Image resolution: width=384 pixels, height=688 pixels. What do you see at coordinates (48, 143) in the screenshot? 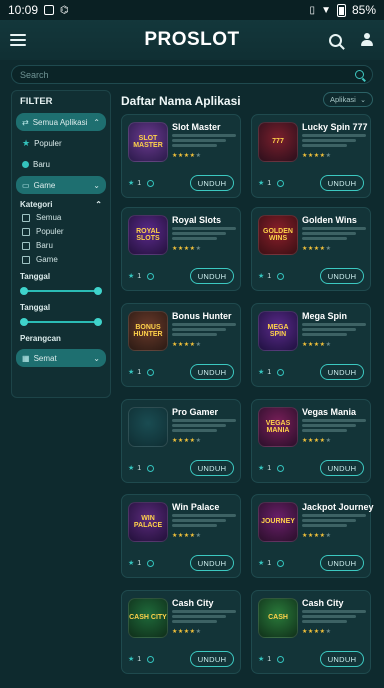
I see `sidebar-item-label: Populer` at bounding box center [48, 143].